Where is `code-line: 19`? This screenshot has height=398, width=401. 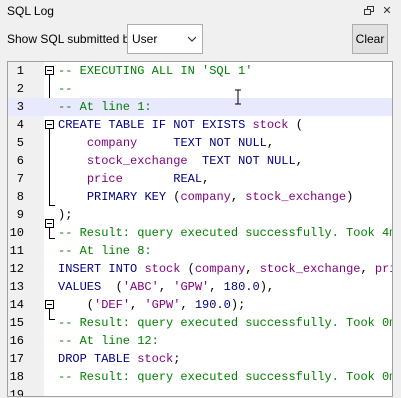 code-line: 19 is located at coordinates (200, 391).